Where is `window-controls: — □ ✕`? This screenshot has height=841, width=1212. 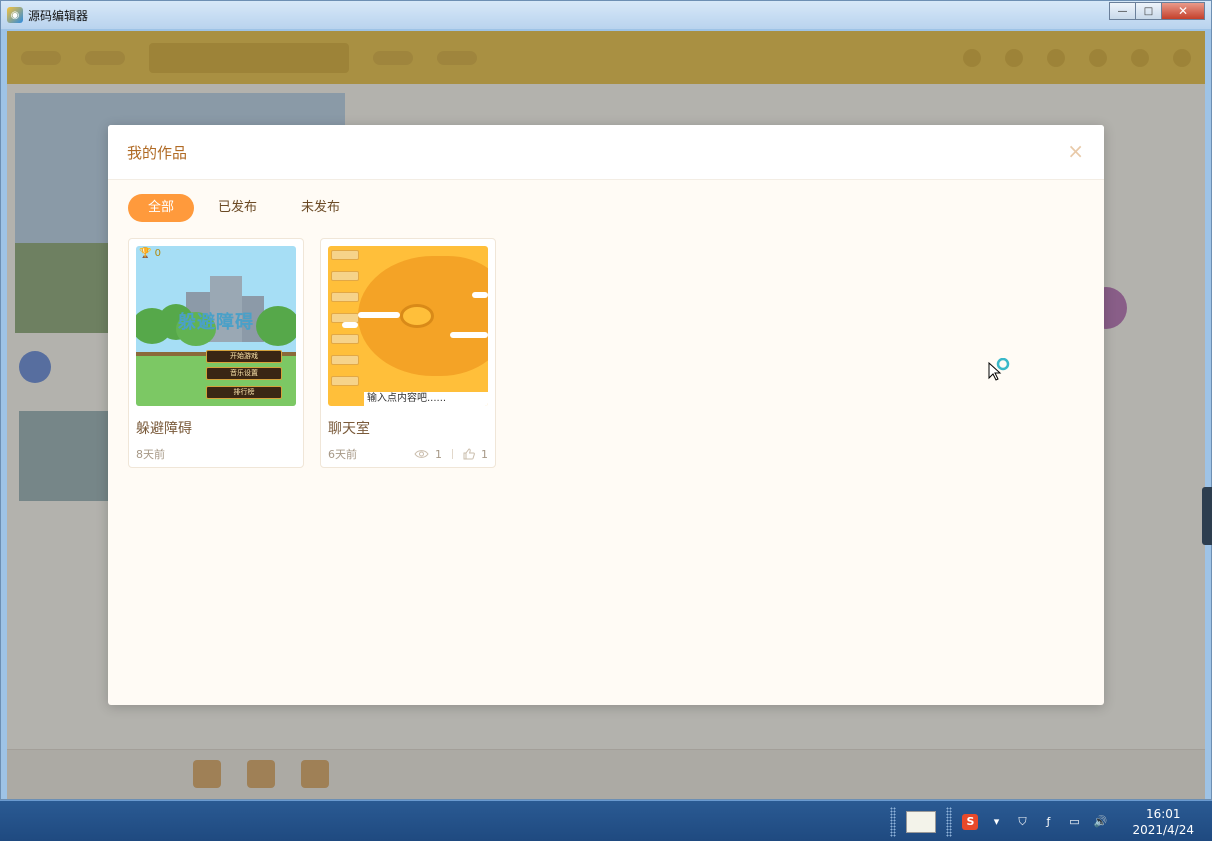
window-controls: — □ ✕ is located at coordinates (1157, 11).